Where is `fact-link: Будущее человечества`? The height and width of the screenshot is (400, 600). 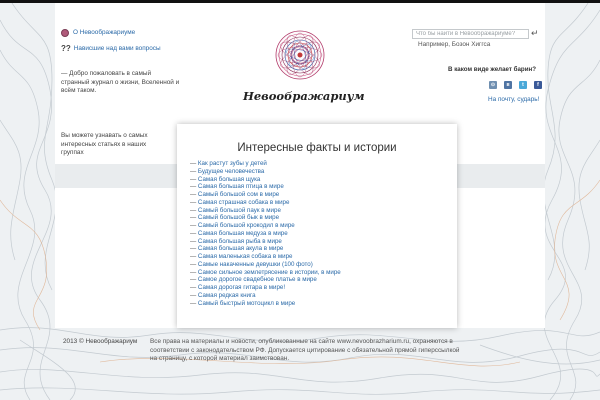 fact-link: Будущее человечества is located at coordinates (231, 171).